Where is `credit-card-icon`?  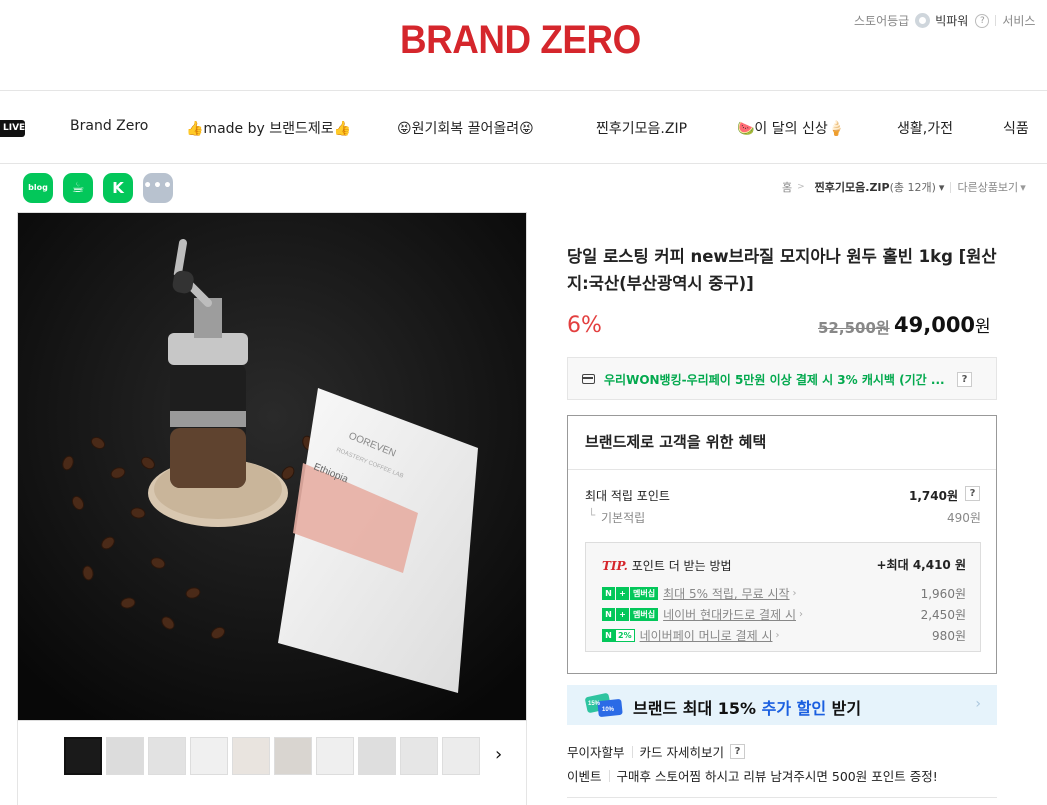 credit-card-icon is located at coordinates (588, 379).